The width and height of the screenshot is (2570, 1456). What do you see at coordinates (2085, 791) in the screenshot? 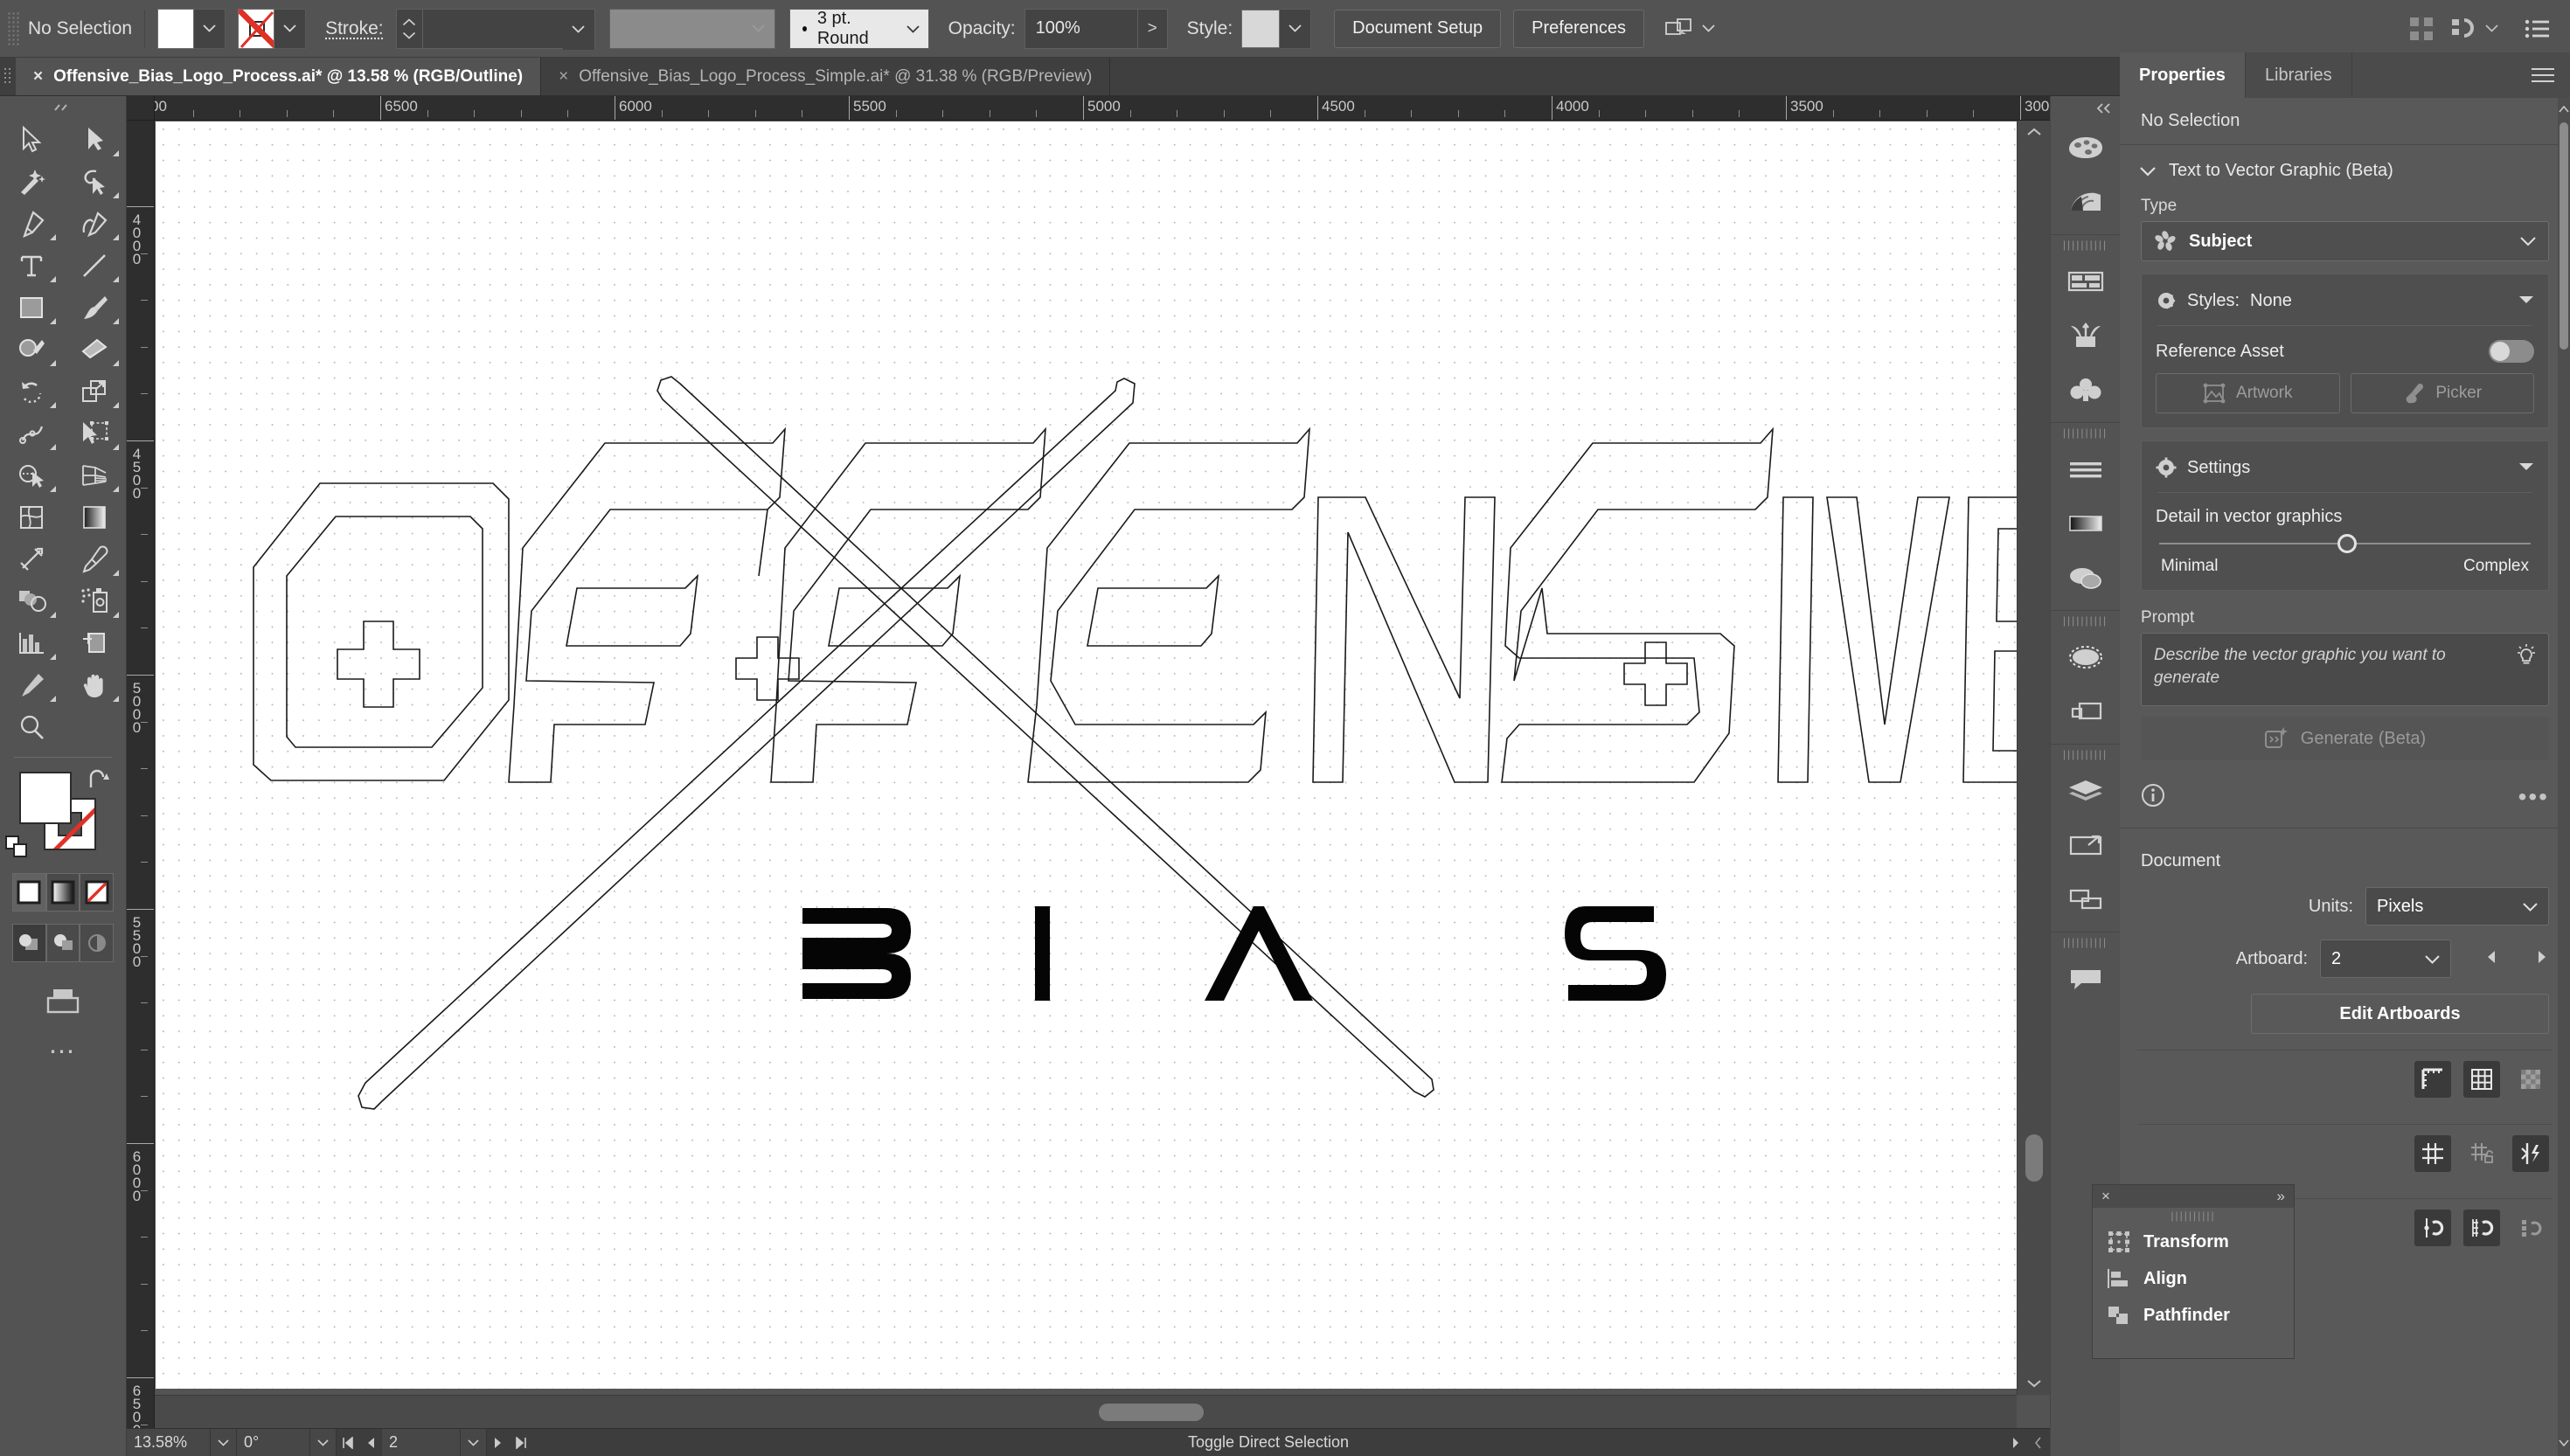
I see `layers-panel-icon` at bounding box center [2085, 791].